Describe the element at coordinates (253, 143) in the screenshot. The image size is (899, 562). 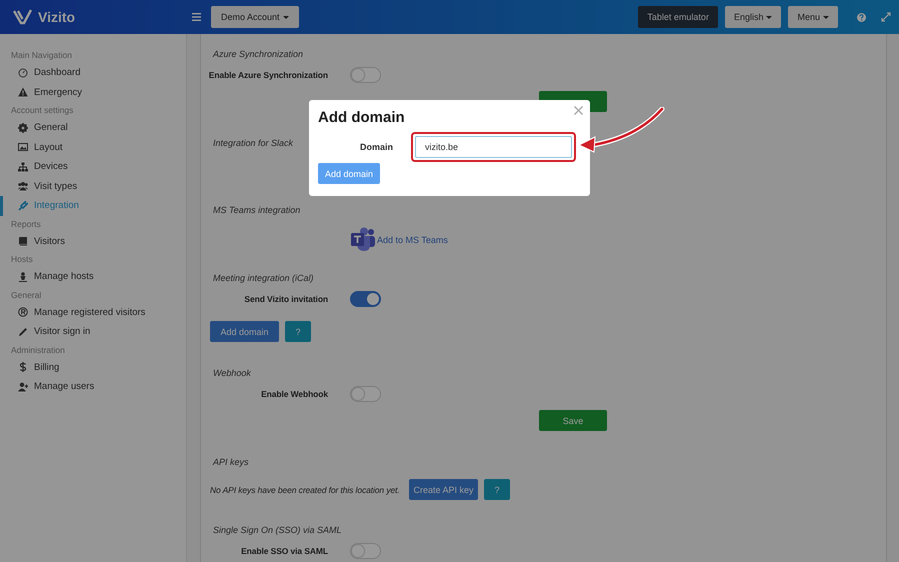
I see `section-title: Integration for Slack` at that location.